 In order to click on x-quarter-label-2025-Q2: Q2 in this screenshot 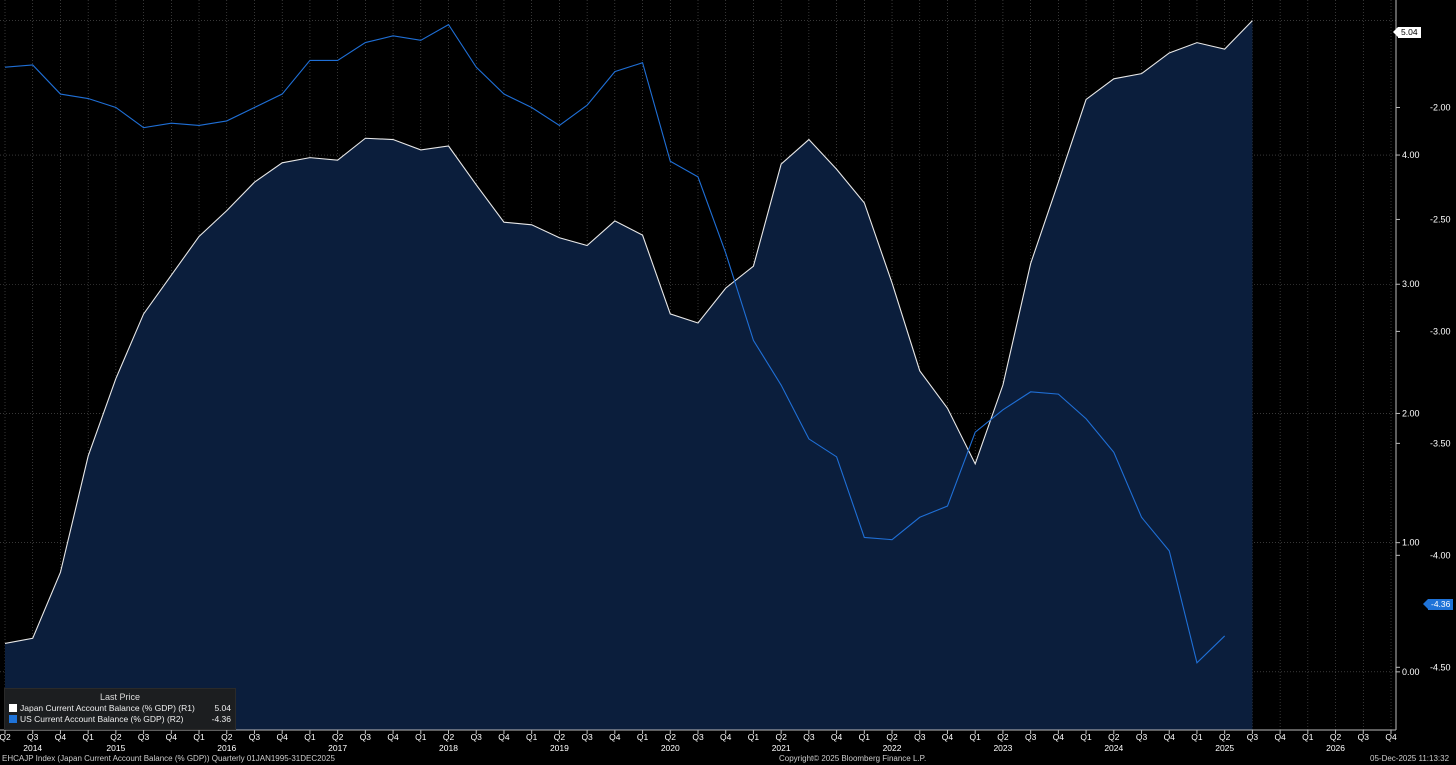, I will do `click(1225, 737)`.